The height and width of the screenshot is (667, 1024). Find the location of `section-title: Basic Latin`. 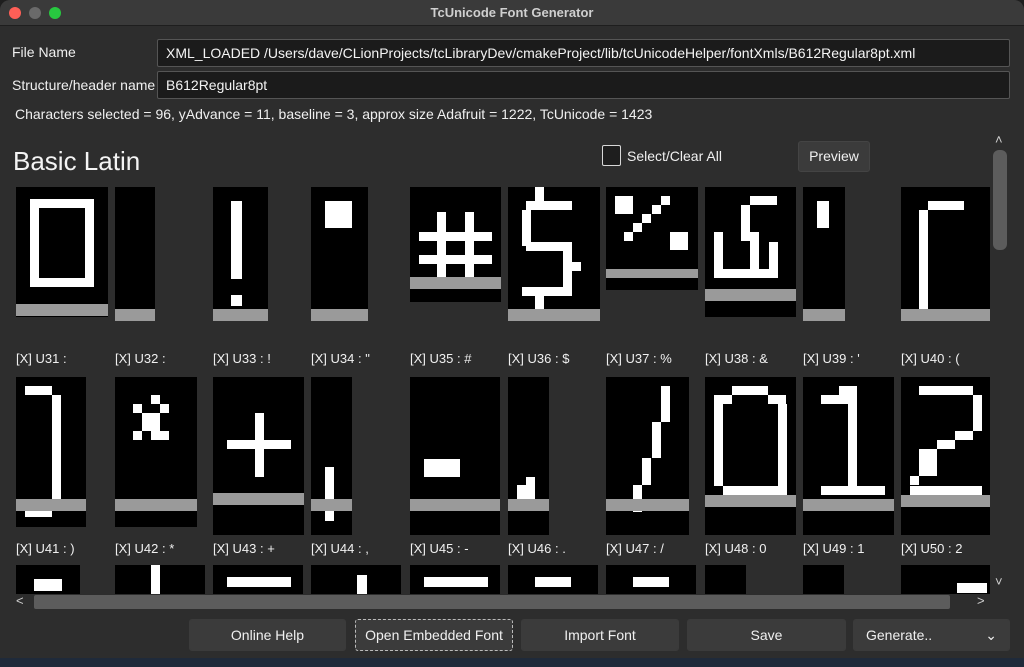

section-title: Basic Latin is located at coordinates (77, 161).